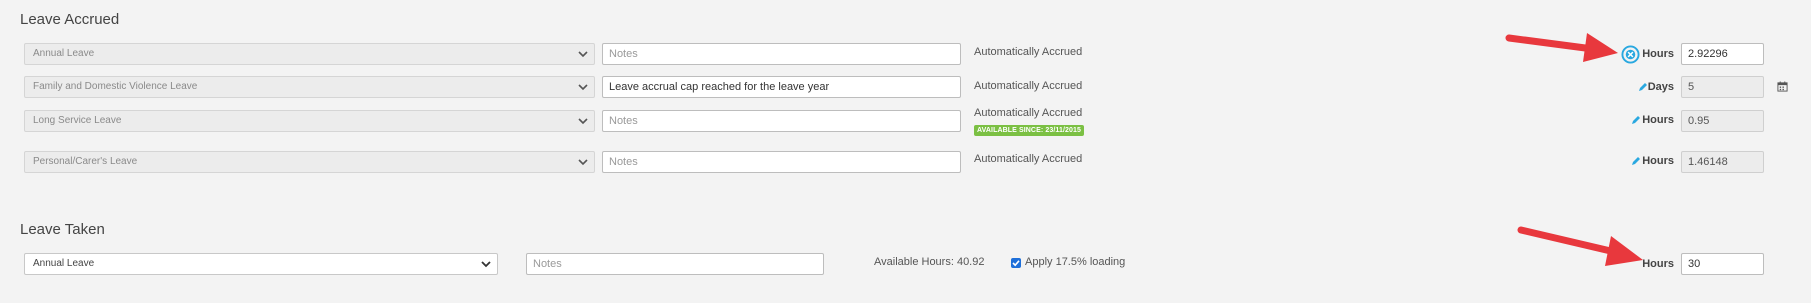 This screenshot has width=1811, height=303. I want to click on hours-taken-value: 30, so click(1694, 264).